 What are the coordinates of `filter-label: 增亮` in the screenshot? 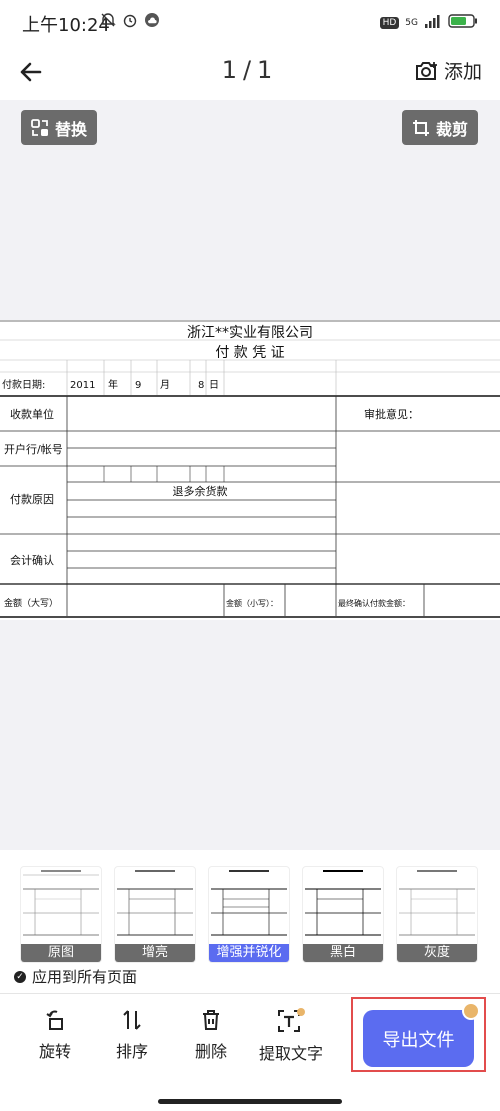 It's located at (155, 953).